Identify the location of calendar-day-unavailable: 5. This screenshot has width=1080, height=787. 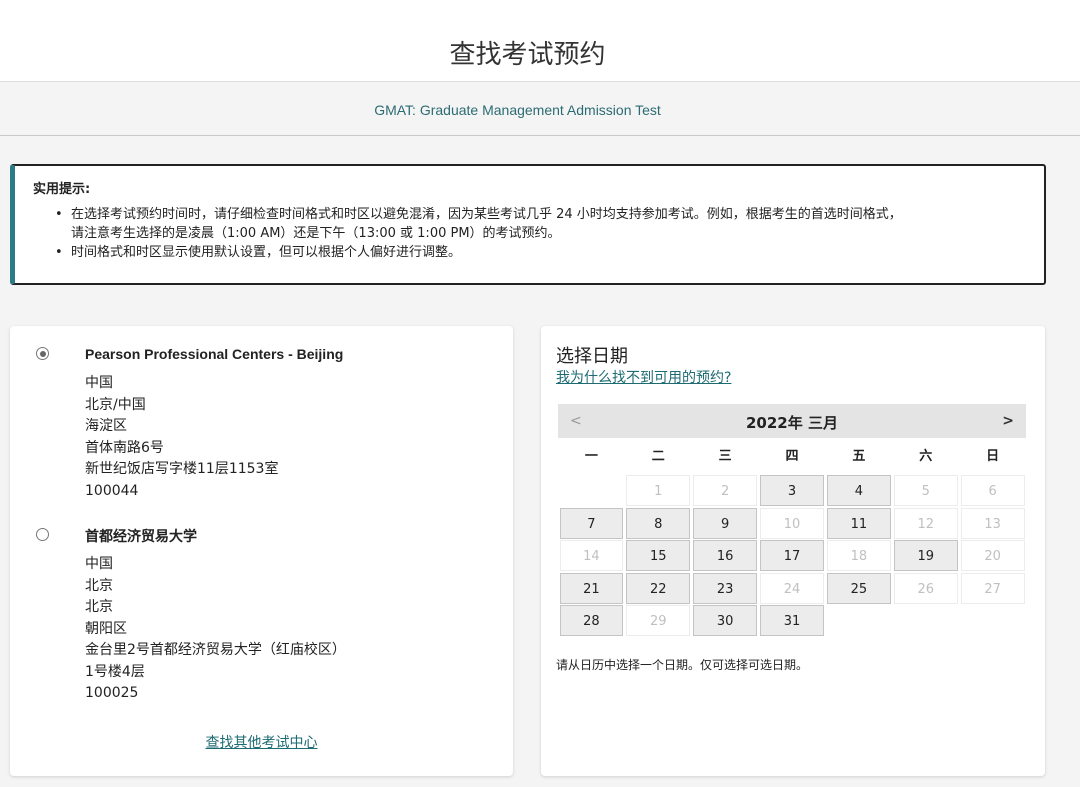
(925, 490).